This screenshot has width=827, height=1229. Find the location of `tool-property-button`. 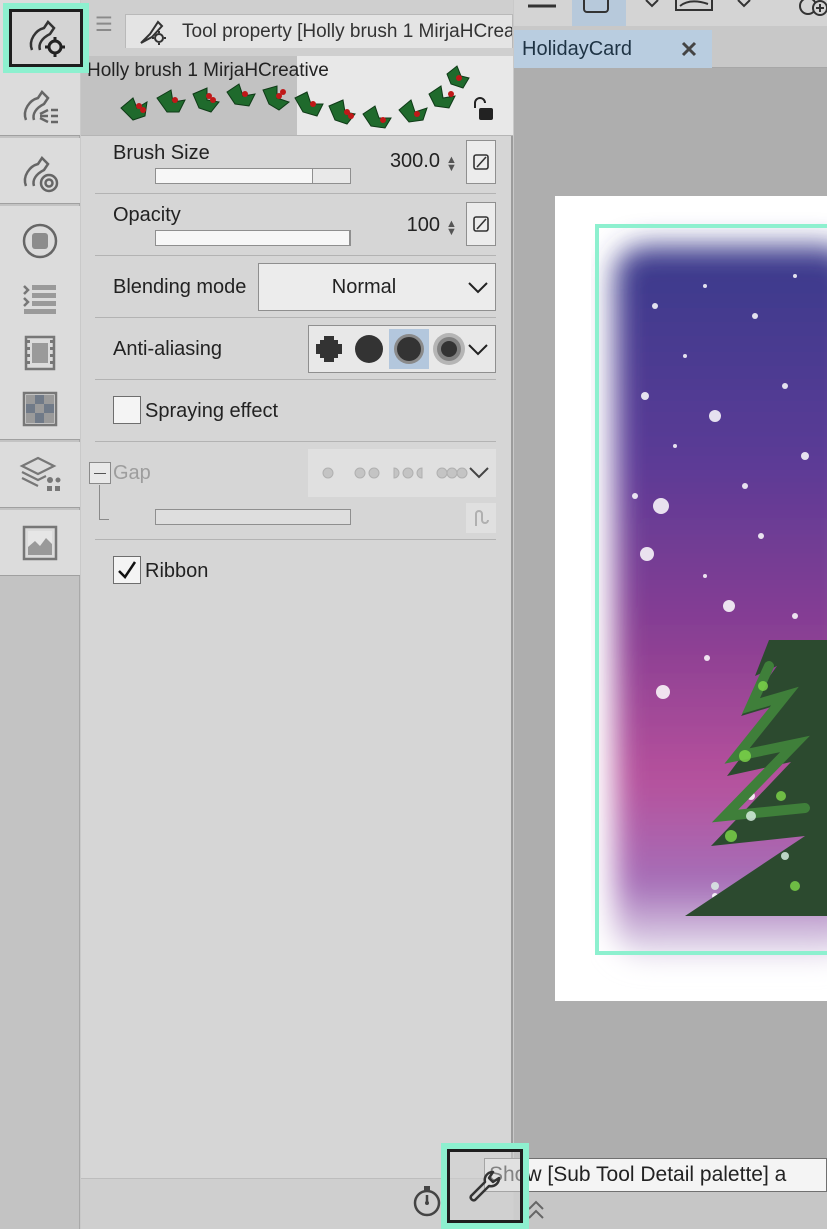

tool-property-button is located at coordinates (46, 38).